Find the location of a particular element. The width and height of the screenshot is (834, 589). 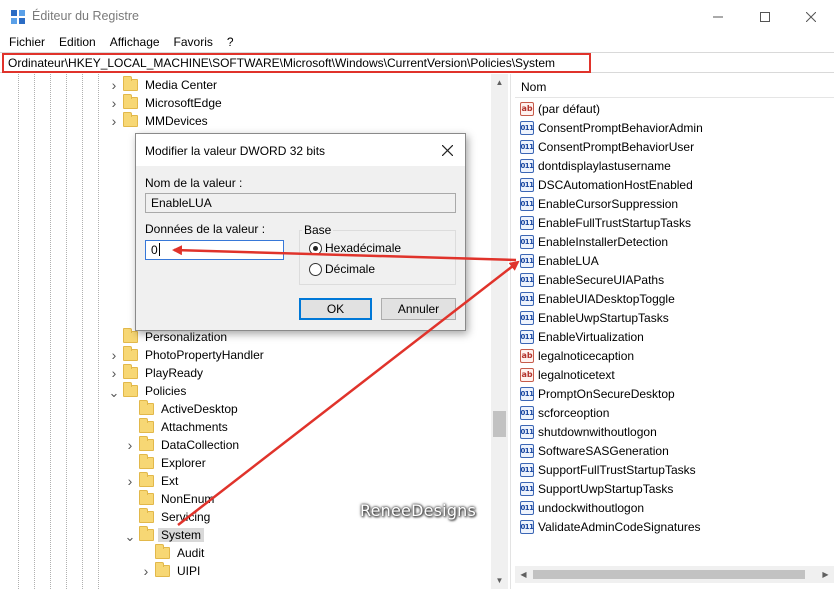

tree-item: › PhotoPropertyHandler is located at coordinates (187, 355).